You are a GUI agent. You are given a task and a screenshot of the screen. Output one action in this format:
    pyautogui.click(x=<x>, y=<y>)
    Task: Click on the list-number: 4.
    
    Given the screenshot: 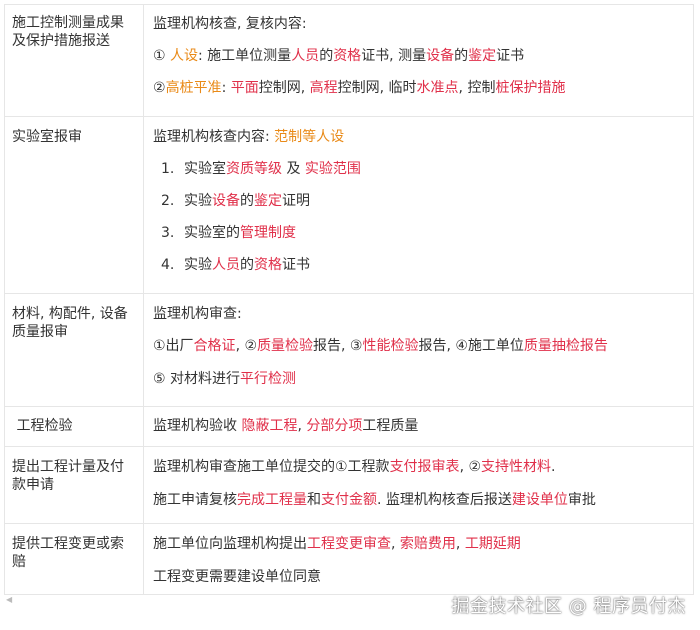 What is the action you would take?
    pyautogui.click(x=168, y=265)
    